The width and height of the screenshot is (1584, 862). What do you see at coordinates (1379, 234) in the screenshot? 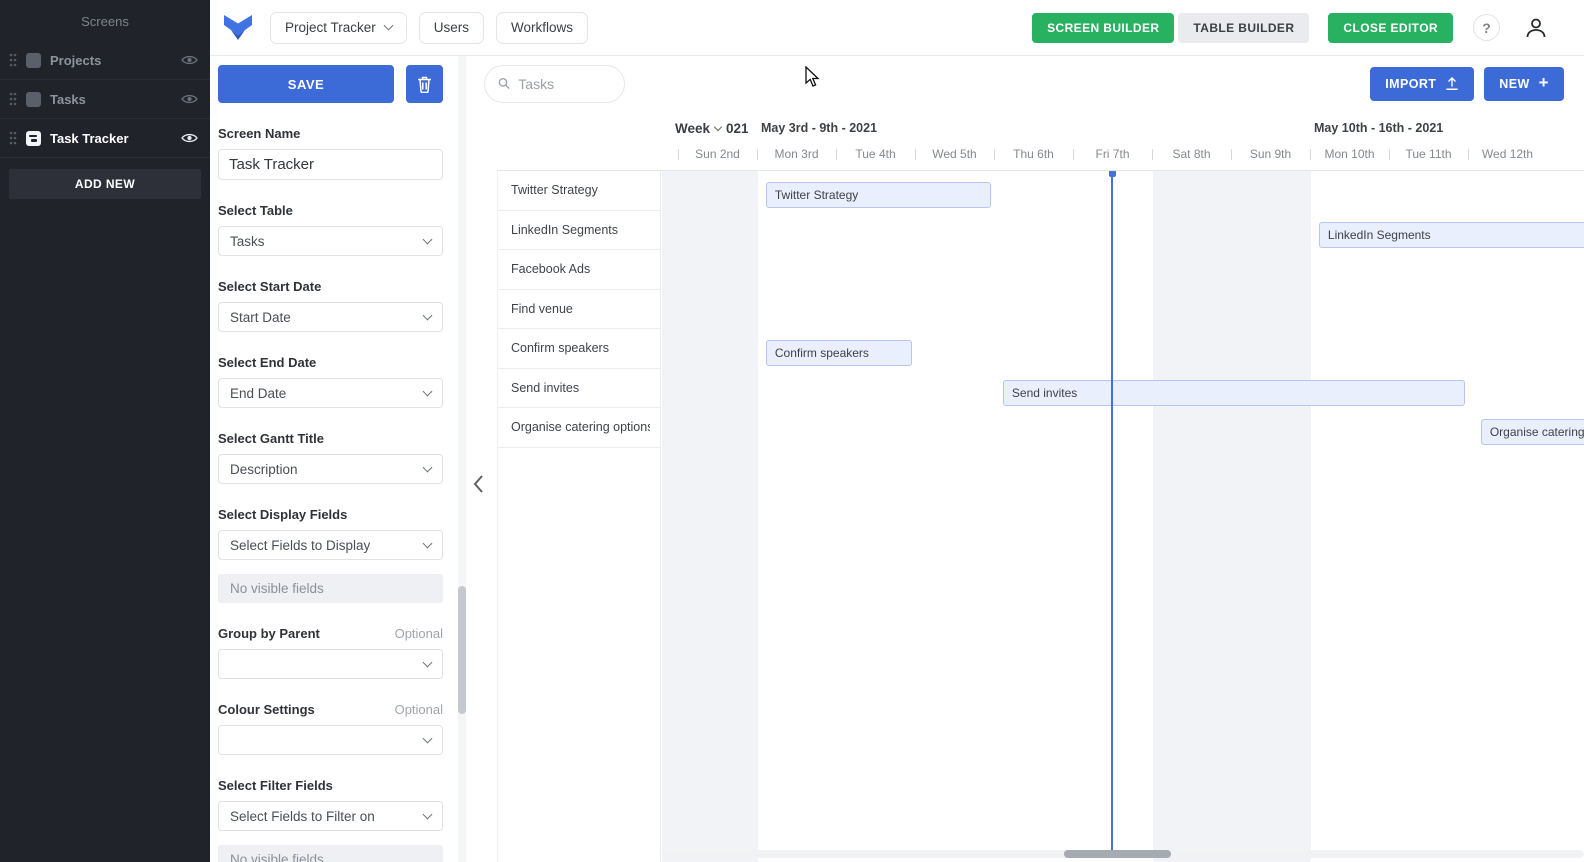
I see `gantt-bar-label: LinkedIn Segments` at bounding box center [1379, 234].